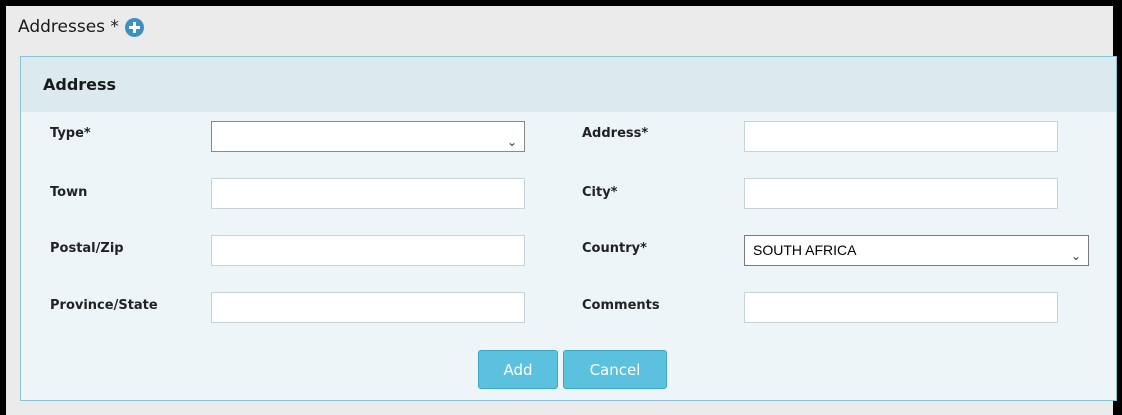 The image size is (1122, 415). What do you see at coordinates (368, 136) in the screenshot?
I see `type-select: ⌄` at bounding box center [368, 136].